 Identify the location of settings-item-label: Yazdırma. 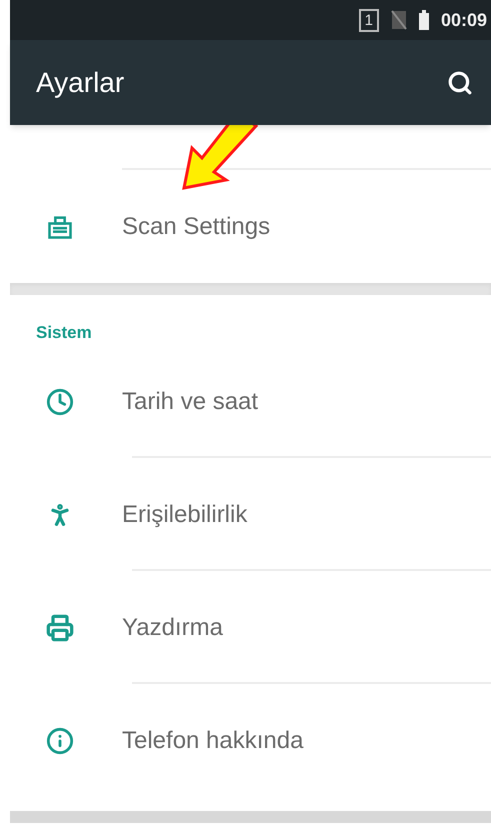
(172, 628).